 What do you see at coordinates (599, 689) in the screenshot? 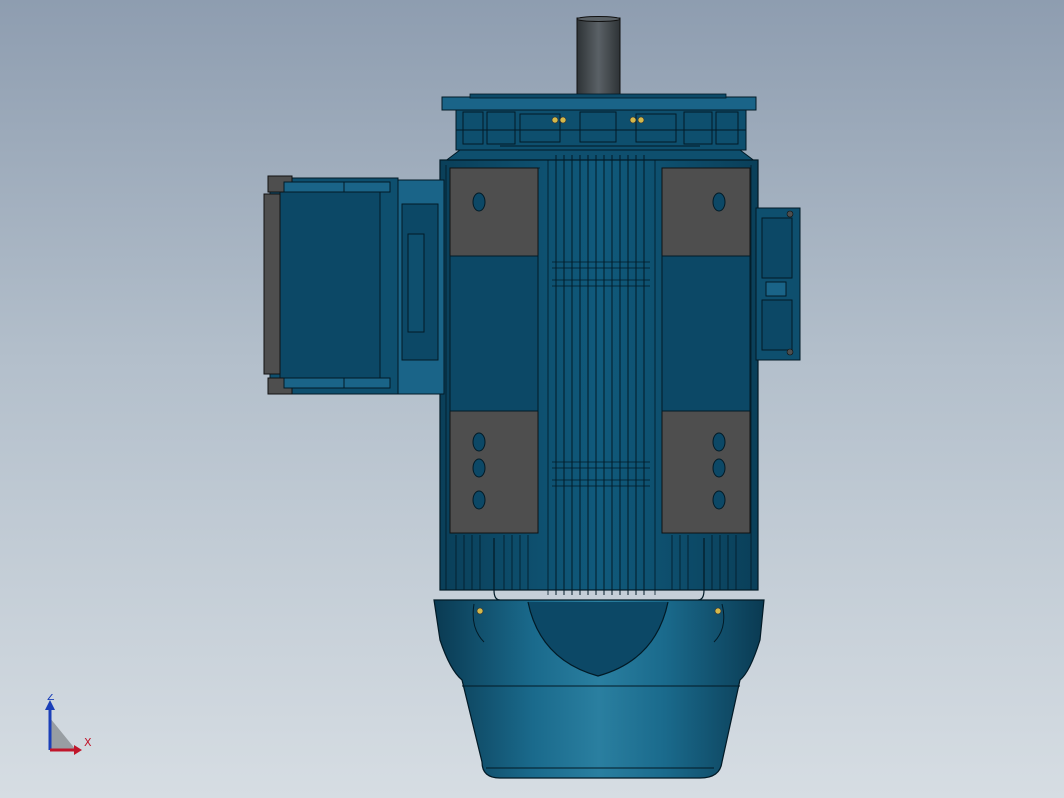
I see `fan-cover` at bounding box center [599, 689].